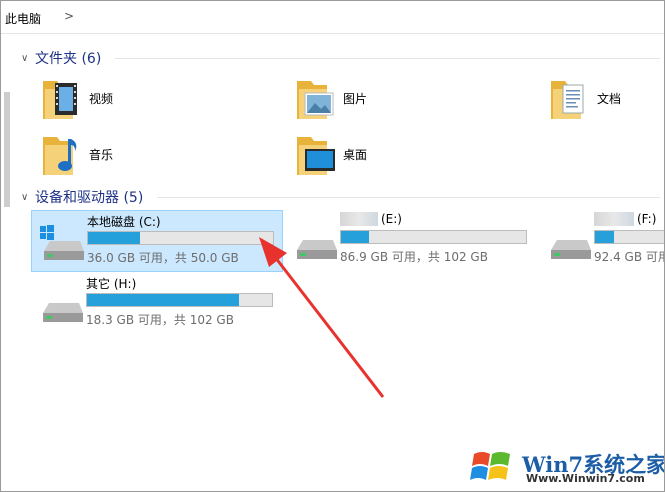 This screenshot has width=665, height=492. What do you see at coordinates (585, 478) in the screenshot?
I see `watermark-url: Www.Winwin7.com` at bounding box center [585, 478].